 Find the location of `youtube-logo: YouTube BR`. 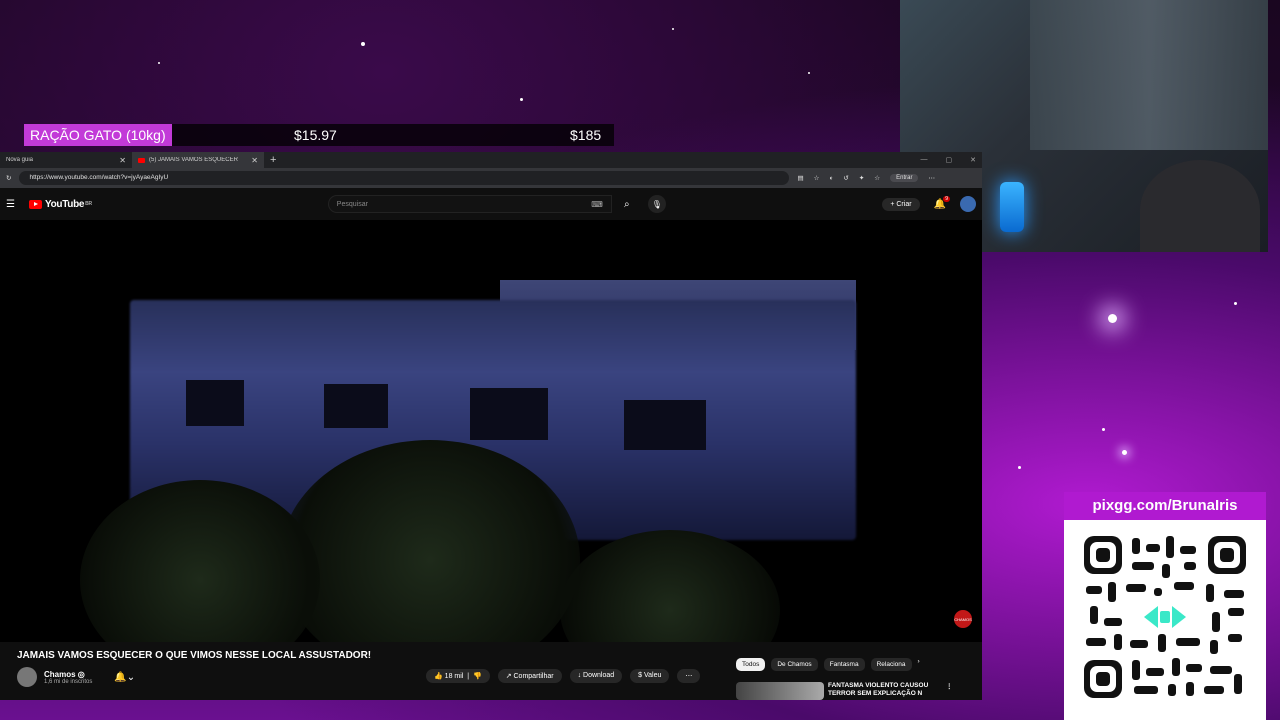

youtube-logo: YouTube BR is located at coordinates (60, 204).